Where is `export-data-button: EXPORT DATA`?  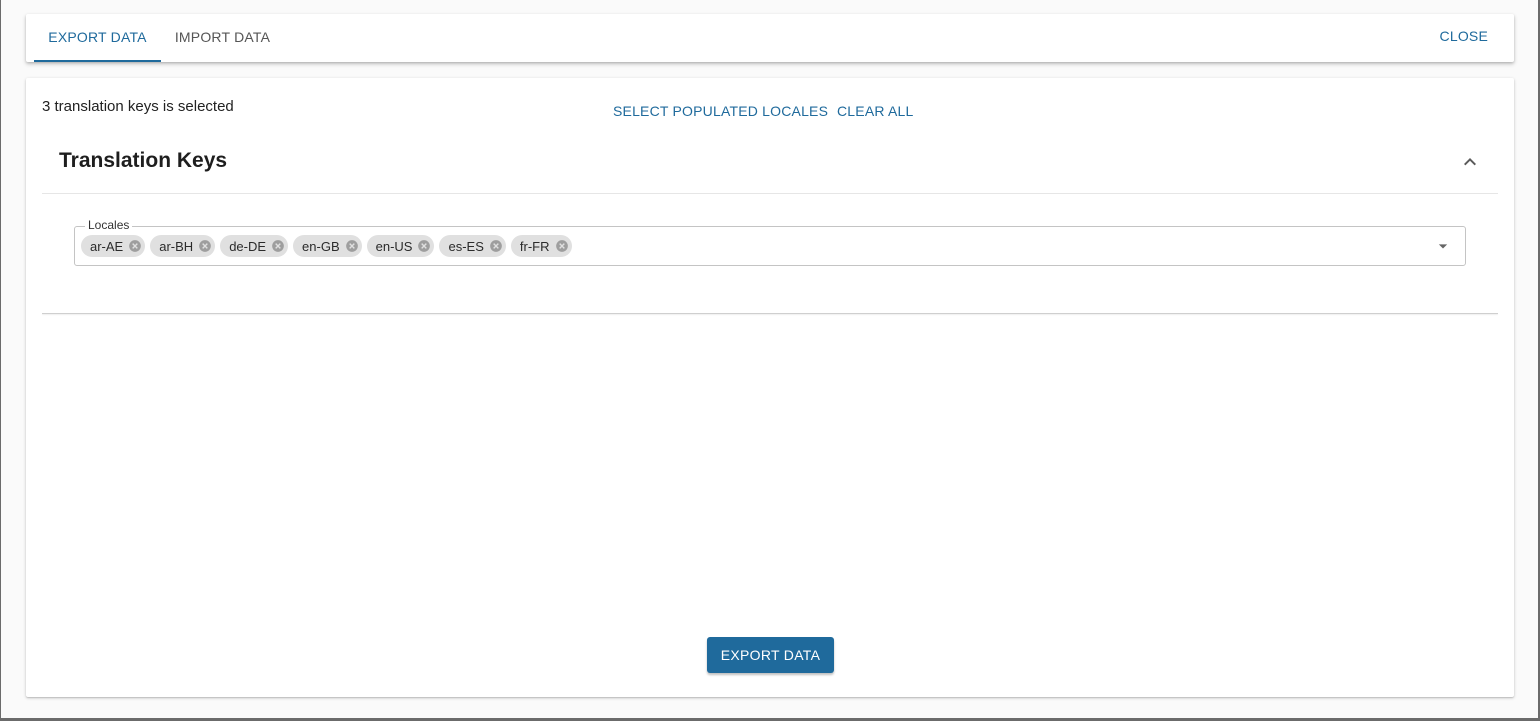 export-data-button: EXPORT DATA is located at coordinates (770, 655).